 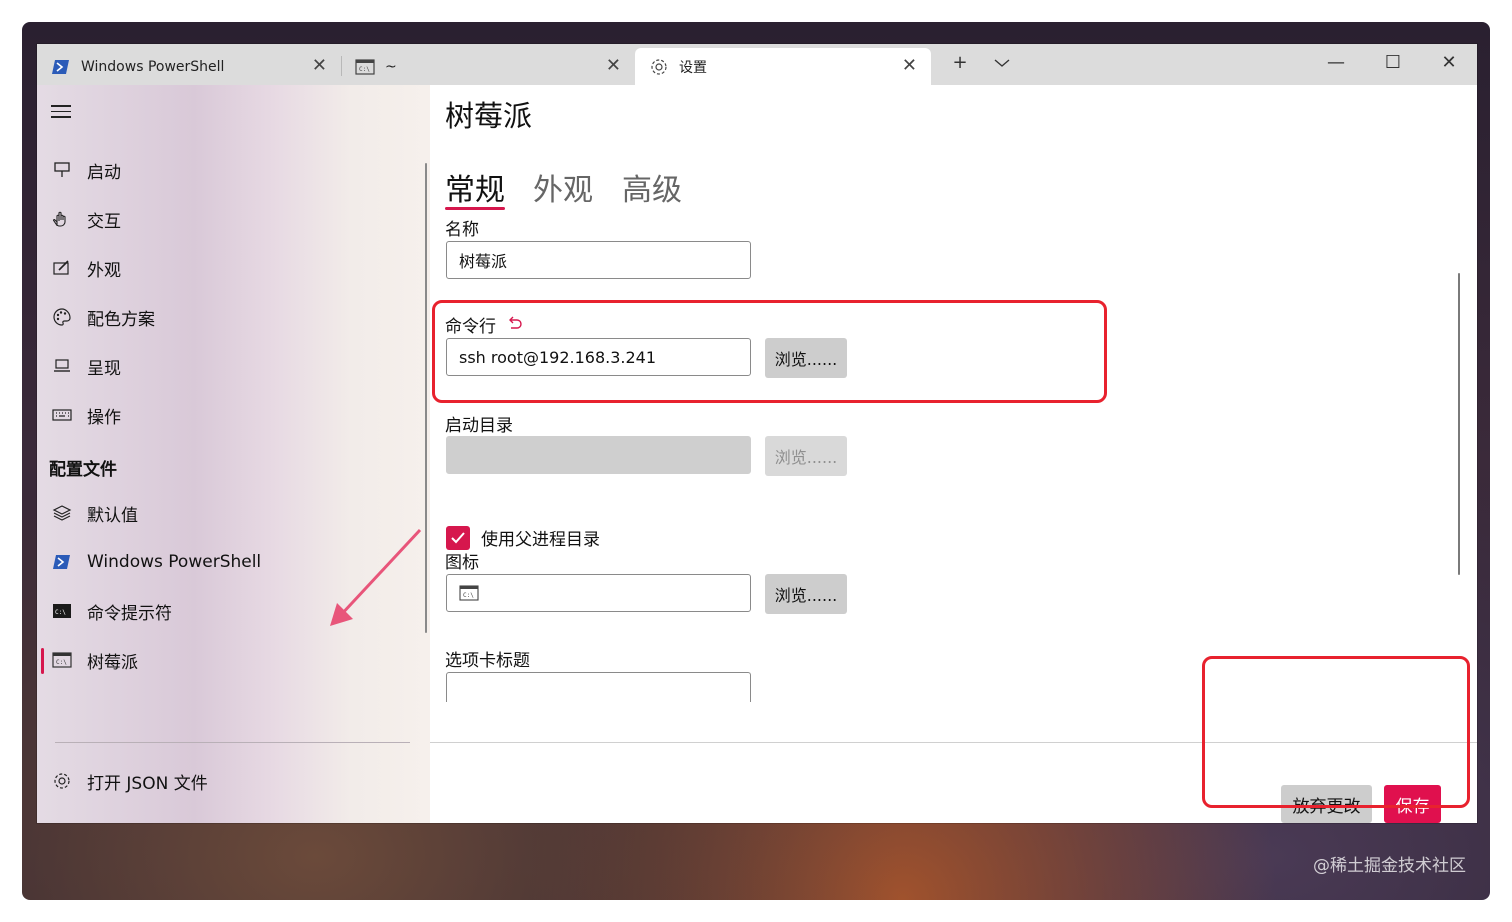 What do you see at coordinates (174, 562) in the screenshot?
I see `sidebar-item-label: Windows PowerShell` at bounding box center [174, 562].